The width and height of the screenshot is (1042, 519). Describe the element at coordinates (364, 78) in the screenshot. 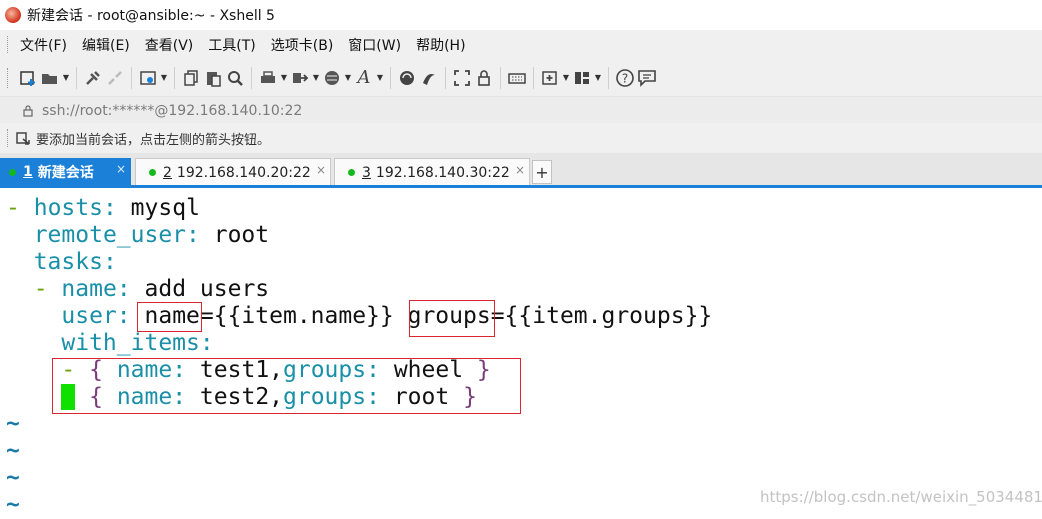

I see `font-icon: A` at that location.